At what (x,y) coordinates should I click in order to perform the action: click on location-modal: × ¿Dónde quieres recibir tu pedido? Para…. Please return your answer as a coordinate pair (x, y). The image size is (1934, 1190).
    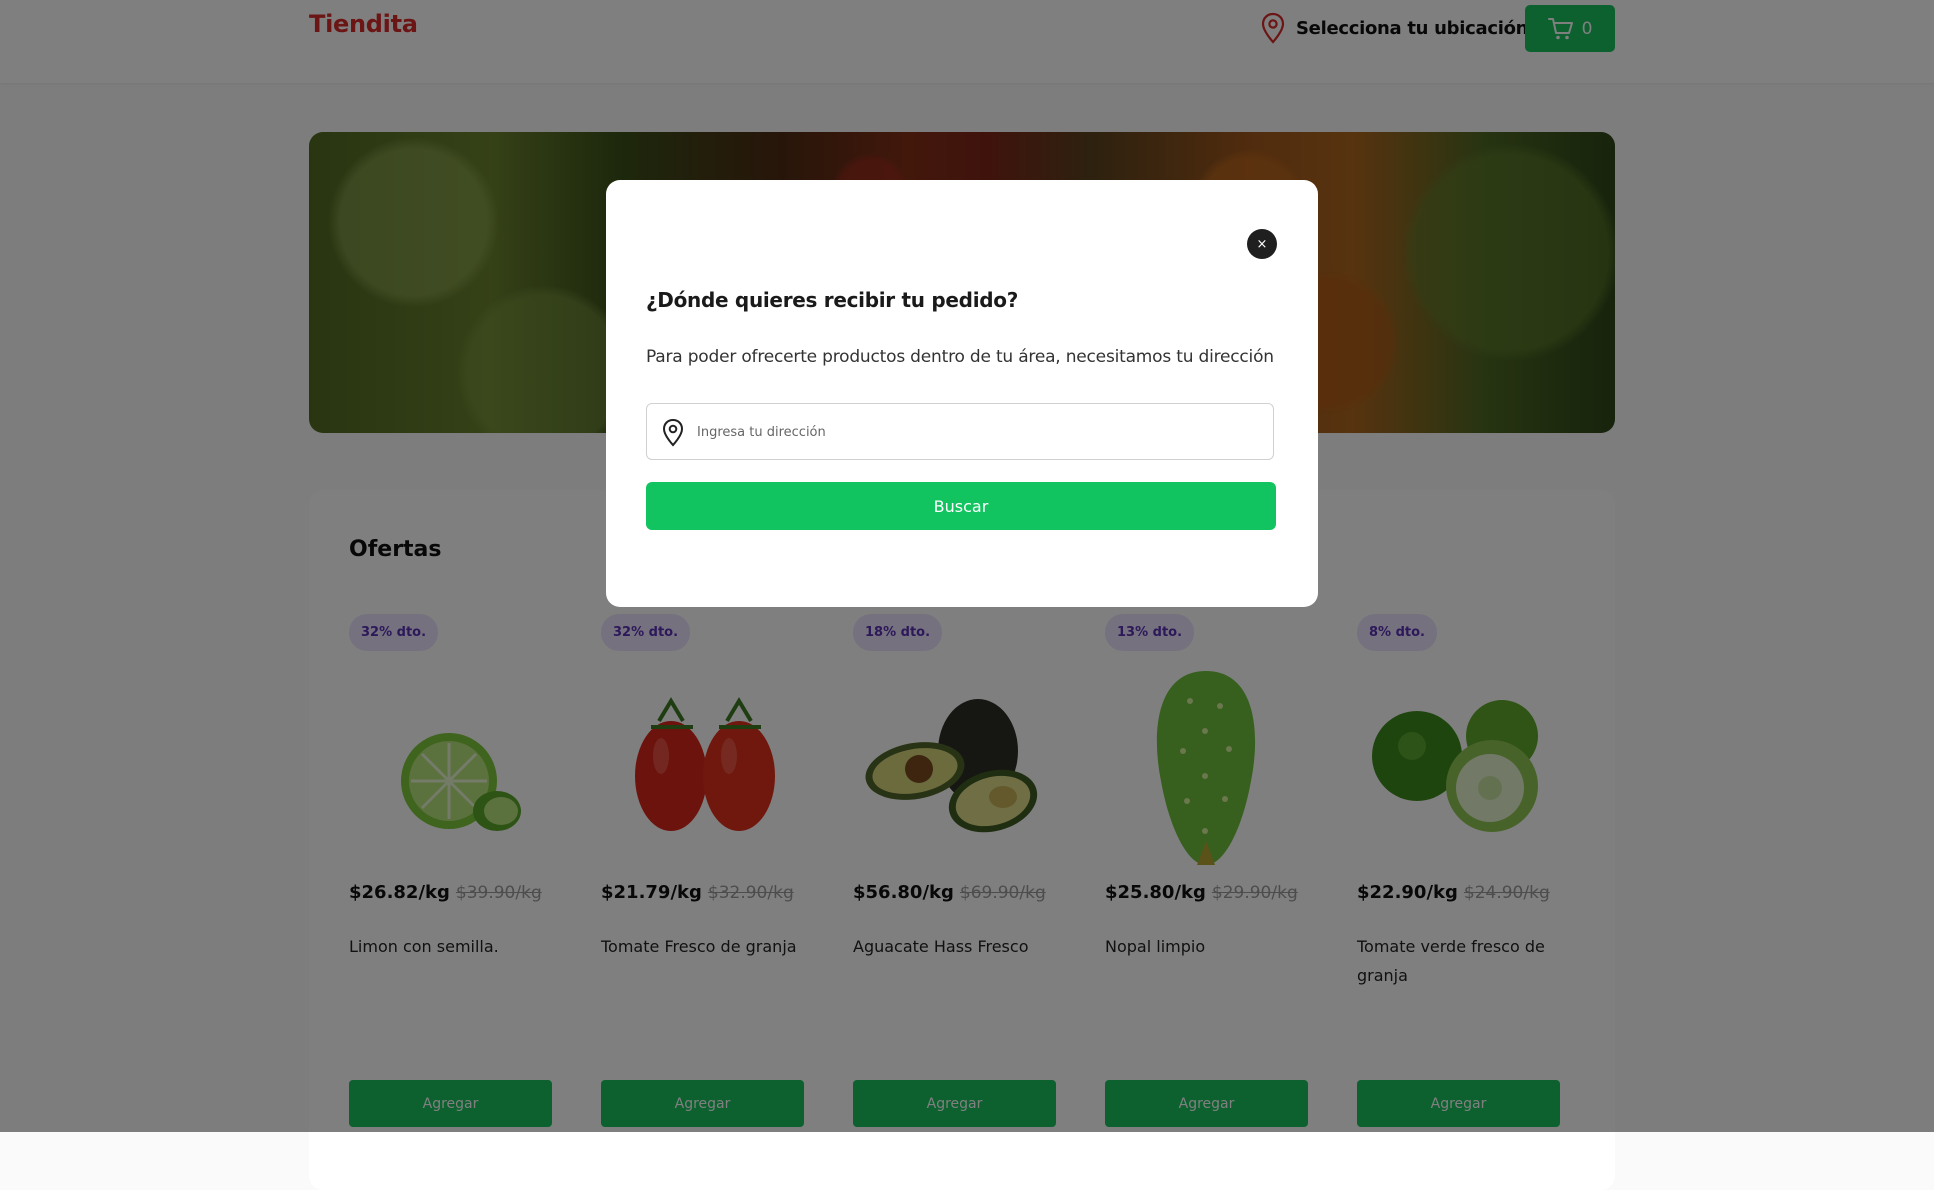
    Looking at the image, I should click on (962, 393).